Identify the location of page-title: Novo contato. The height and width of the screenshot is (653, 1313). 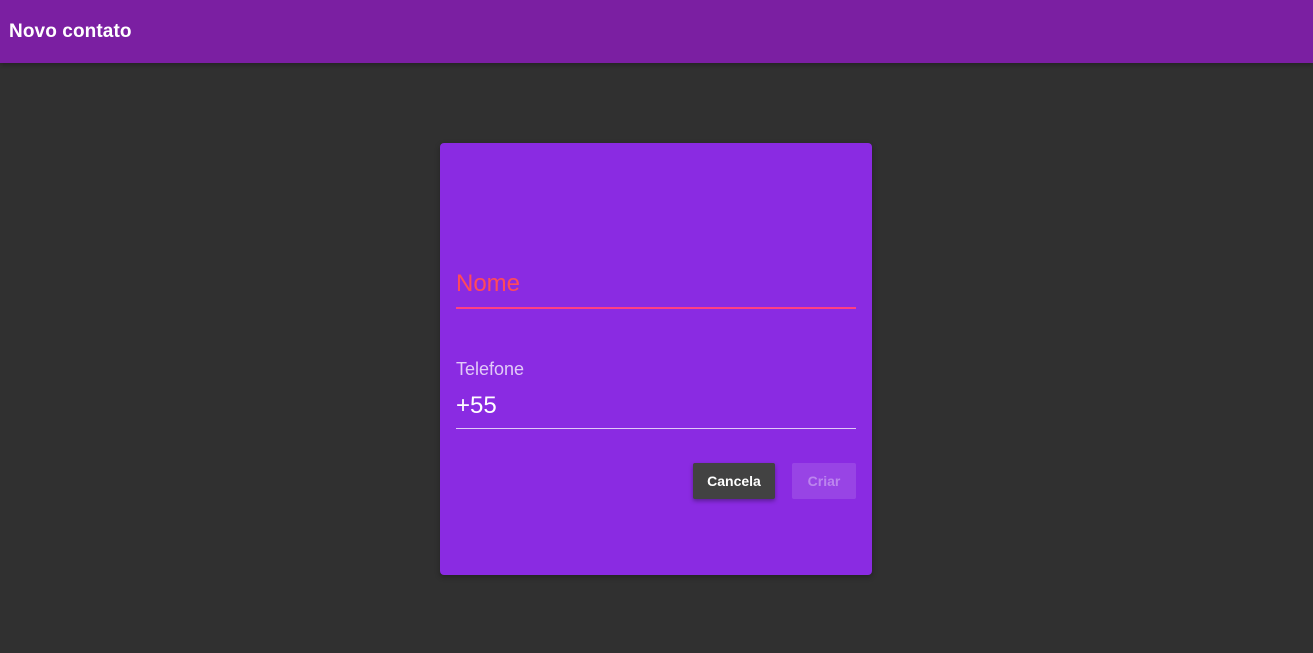
(70, 31).